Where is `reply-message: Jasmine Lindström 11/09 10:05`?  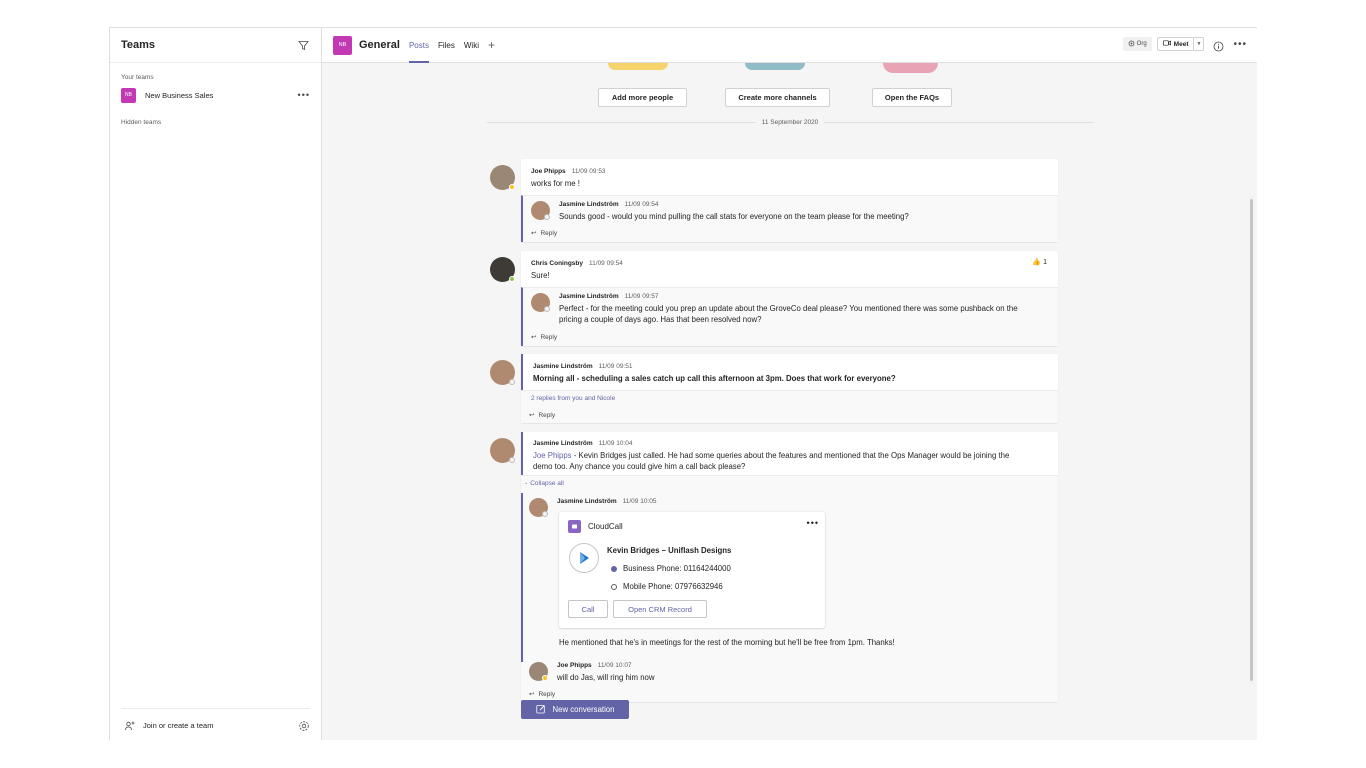 reply-message: Jasmine Lindström 11/09 10:05 is located at coordinates (606, 501).